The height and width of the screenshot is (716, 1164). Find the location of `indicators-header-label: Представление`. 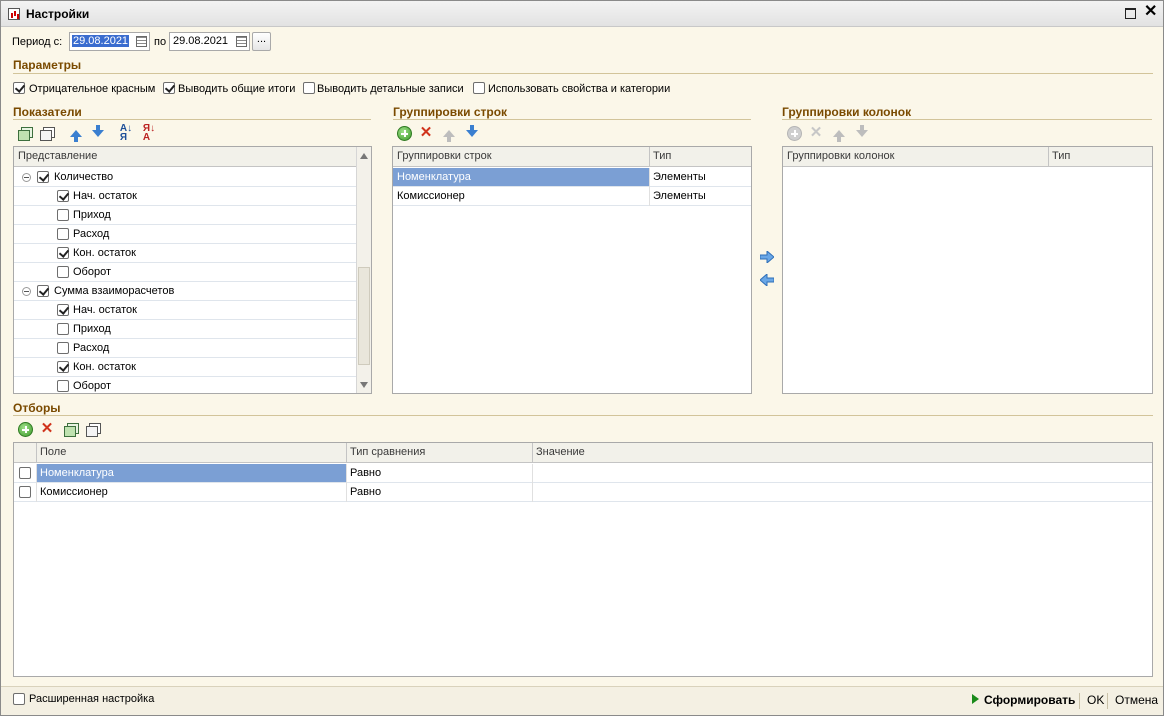

indicators-header-label: Представление is located at coordinates (58, 156).